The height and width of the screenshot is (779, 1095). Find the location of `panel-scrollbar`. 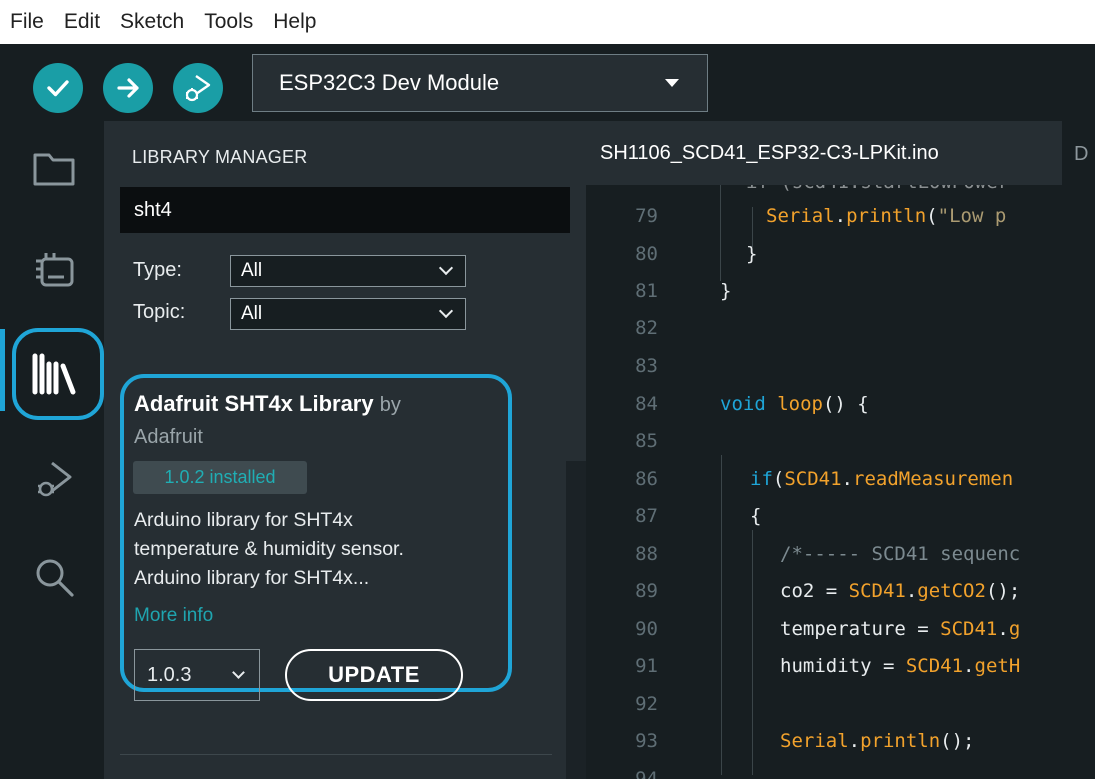

panel-scrollbar is located at coordinates (576, 620).